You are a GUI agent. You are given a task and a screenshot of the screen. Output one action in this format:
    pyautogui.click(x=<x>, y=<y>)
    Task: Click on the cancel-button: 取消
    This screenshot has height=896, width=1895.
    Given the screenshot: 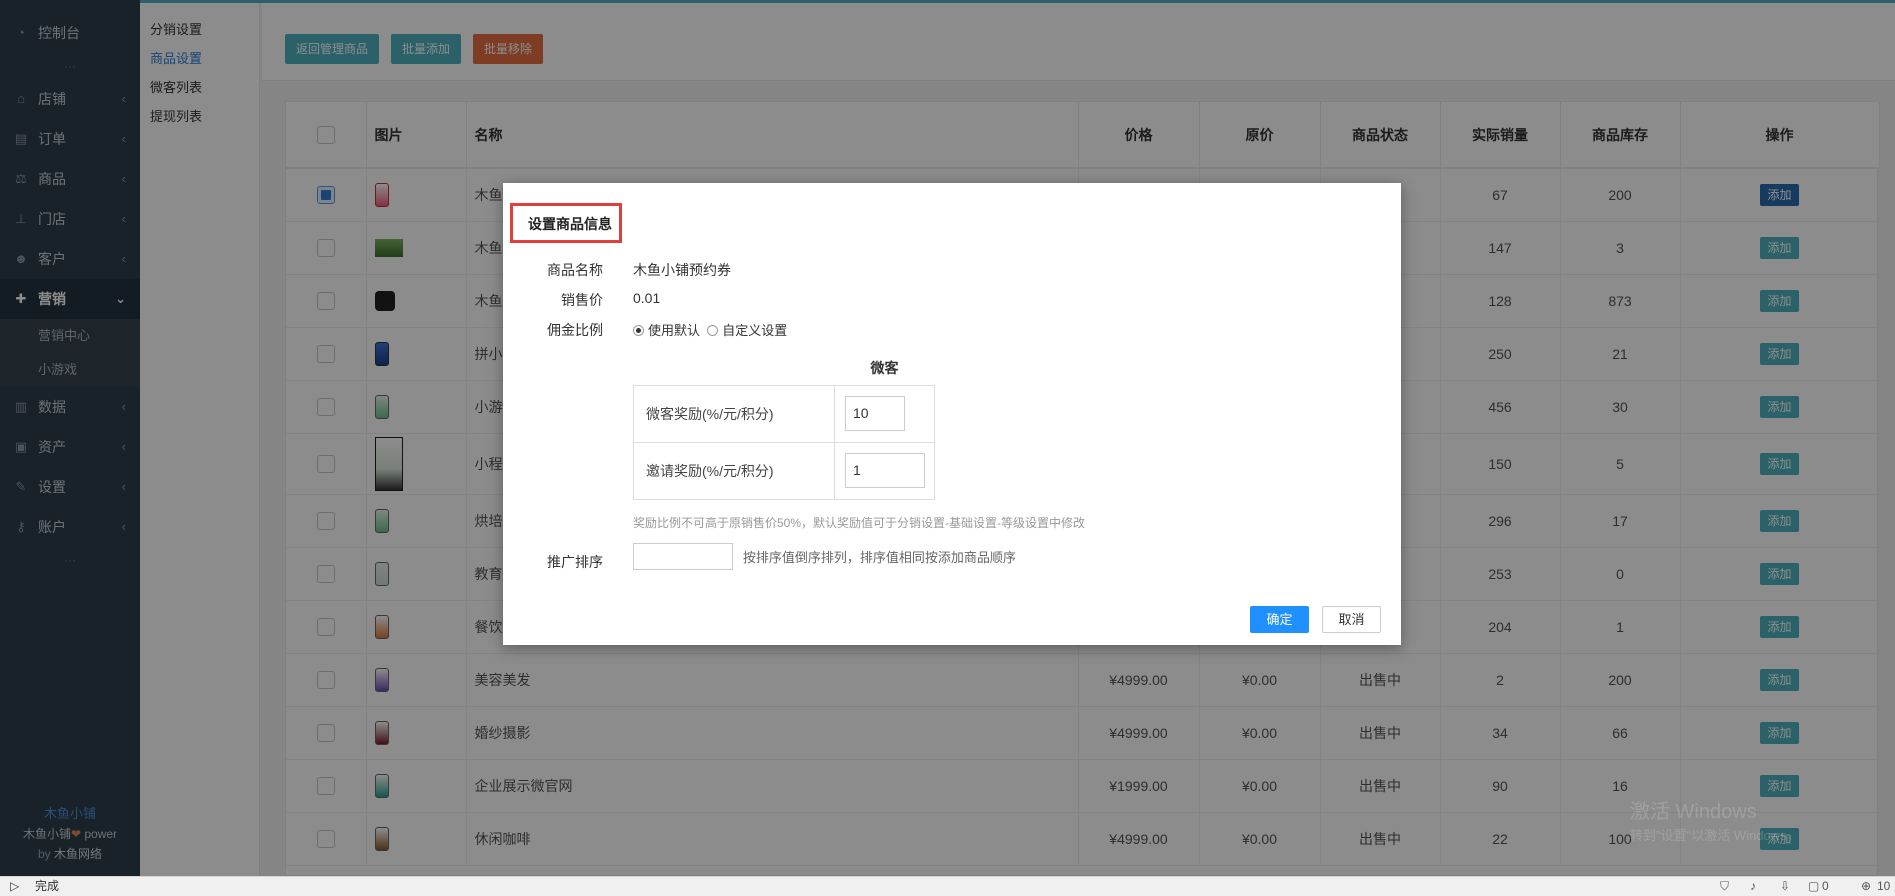 What is the action you would take?
    pyautogui.click(x=1351, y=619)
    